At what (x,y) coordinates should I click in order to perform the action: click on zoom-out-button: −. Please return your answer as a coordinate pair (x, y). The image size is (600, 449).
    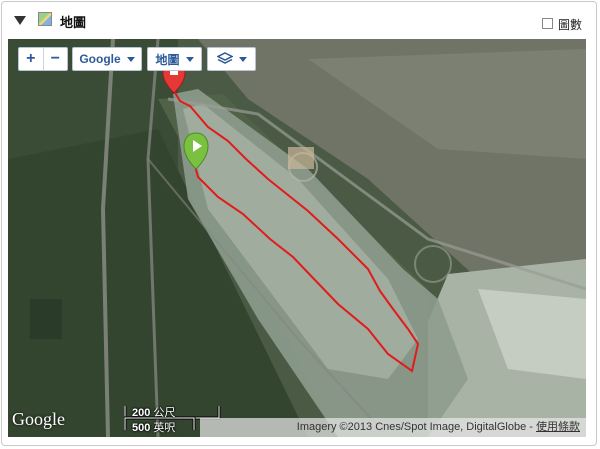
    Looking at the image, I should click on (56, 59).